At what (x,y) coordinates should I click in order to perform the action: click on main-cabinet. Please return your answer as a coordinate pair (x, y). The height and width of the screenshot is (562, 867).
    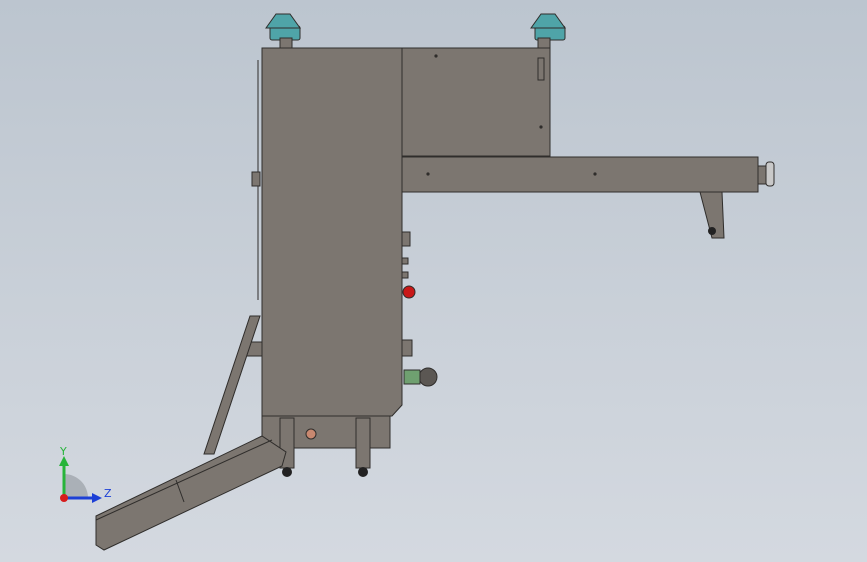
    Looking at the image, I should click on (332, 232).